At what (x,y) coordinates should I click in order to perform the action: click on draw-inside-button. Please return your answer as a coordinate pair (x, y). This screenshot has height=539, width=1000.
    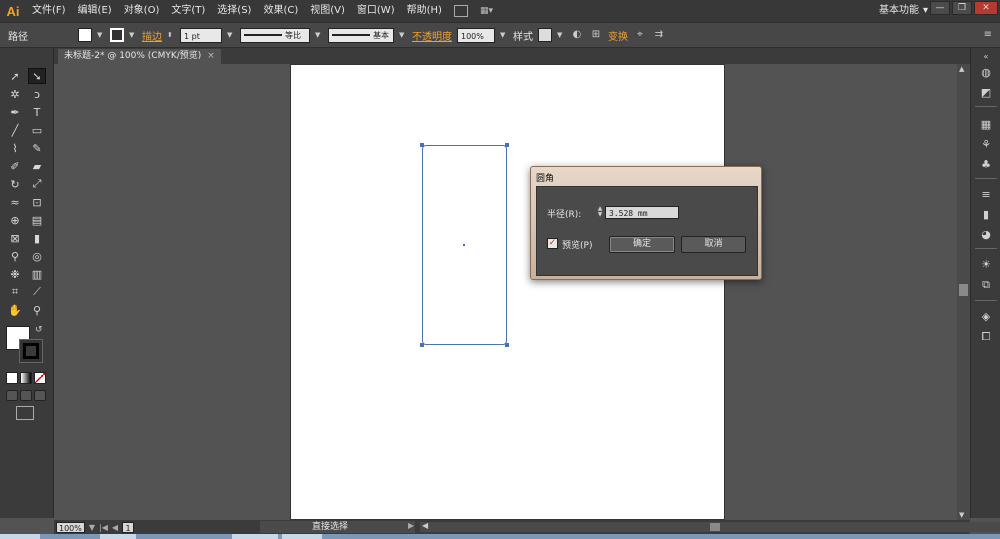
    Looking at the image, I should click on (40, 395).